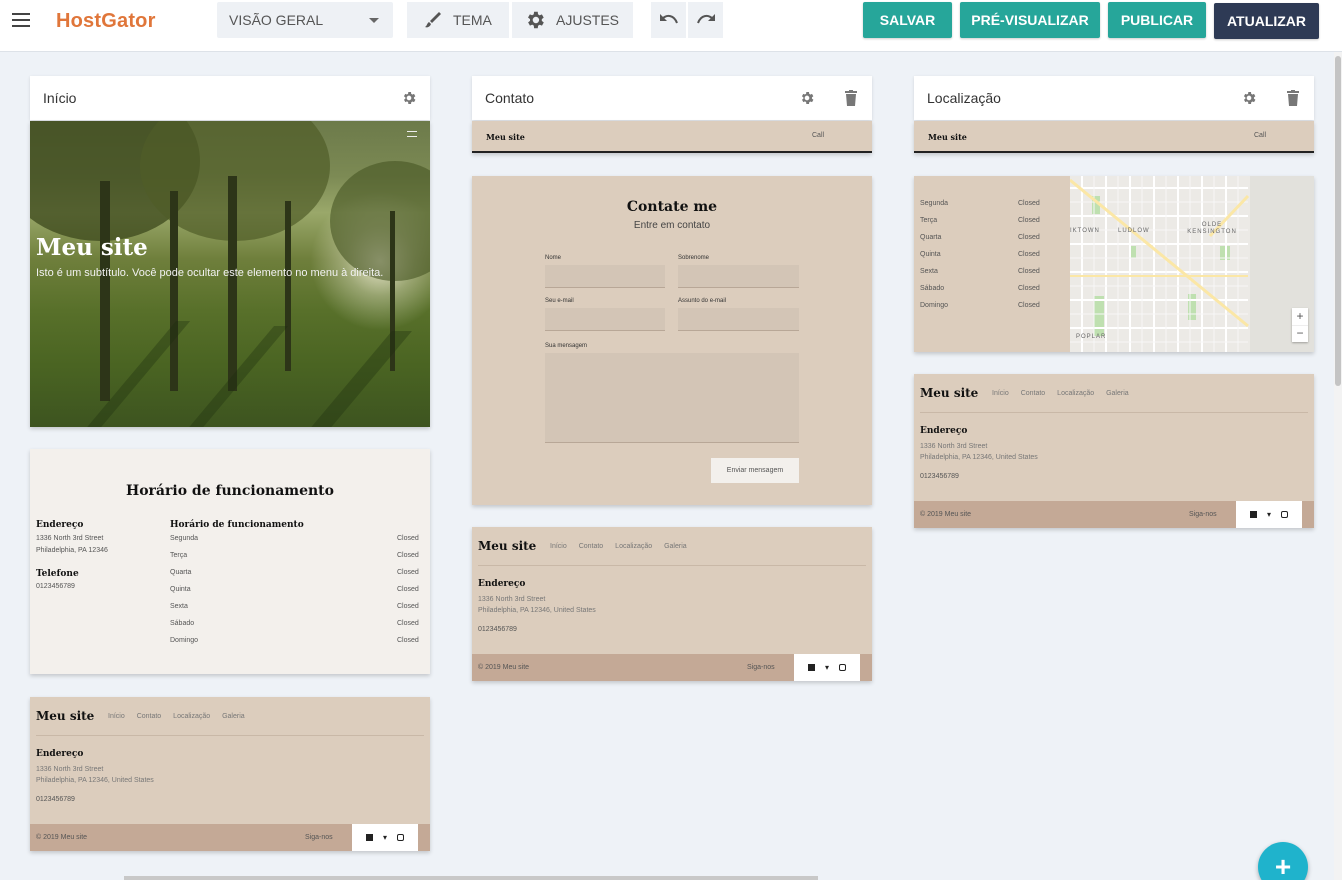 This screenshot has height=880, width=1342. Describe the element at coordinates (21, 20) in the screenshot. I see `menu-icon` at that location.